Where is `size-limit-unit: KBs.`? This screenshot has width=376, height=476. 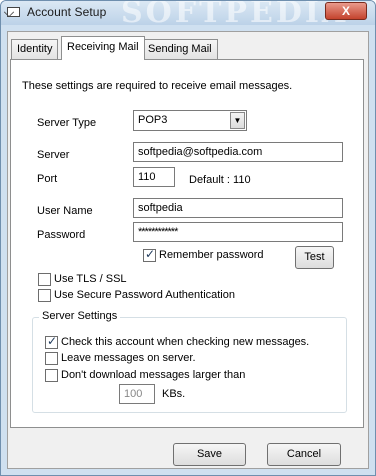 size-limit-unit: KBs. is located at coordinates (174, 394).